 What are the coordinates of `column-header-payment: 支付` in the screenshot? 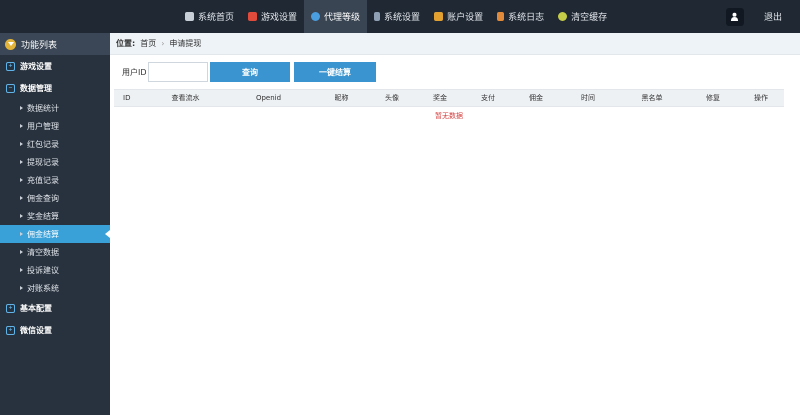 It's located at (488, 98).